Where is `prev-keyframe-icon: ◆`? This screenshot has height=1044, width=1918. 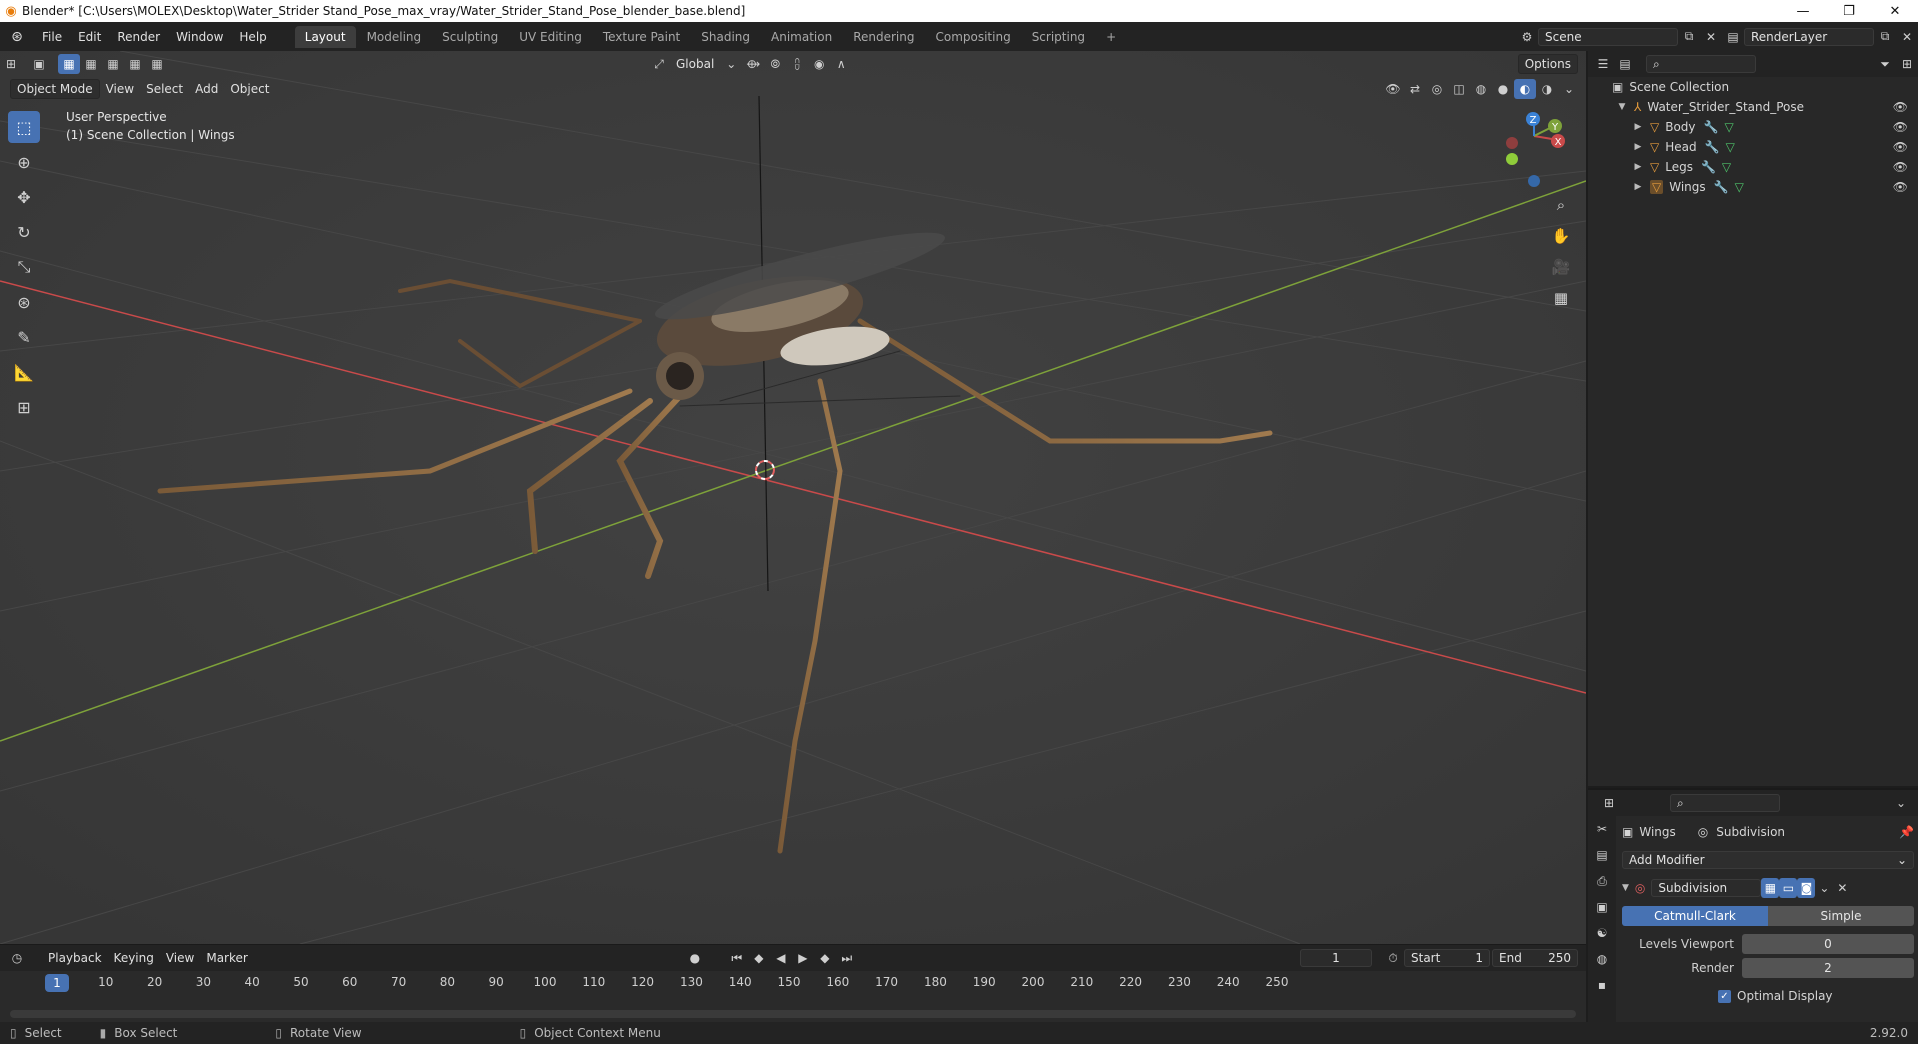
prev-keyframe-icon: ◆ is located at coordinates (759, 958).